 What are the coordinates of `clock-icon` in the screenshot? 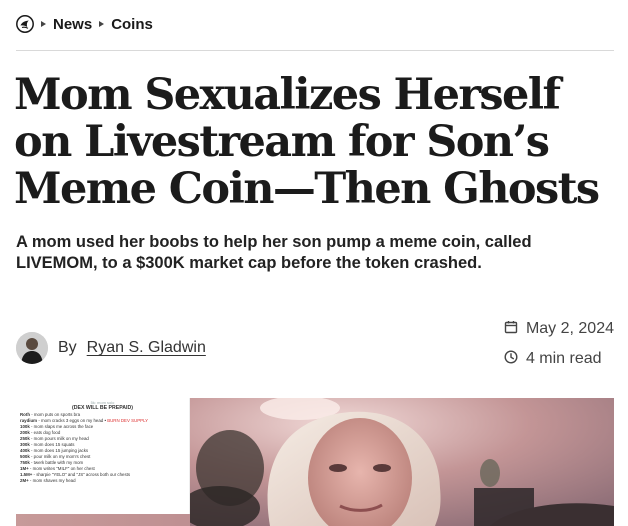 It's located at (511, 359).